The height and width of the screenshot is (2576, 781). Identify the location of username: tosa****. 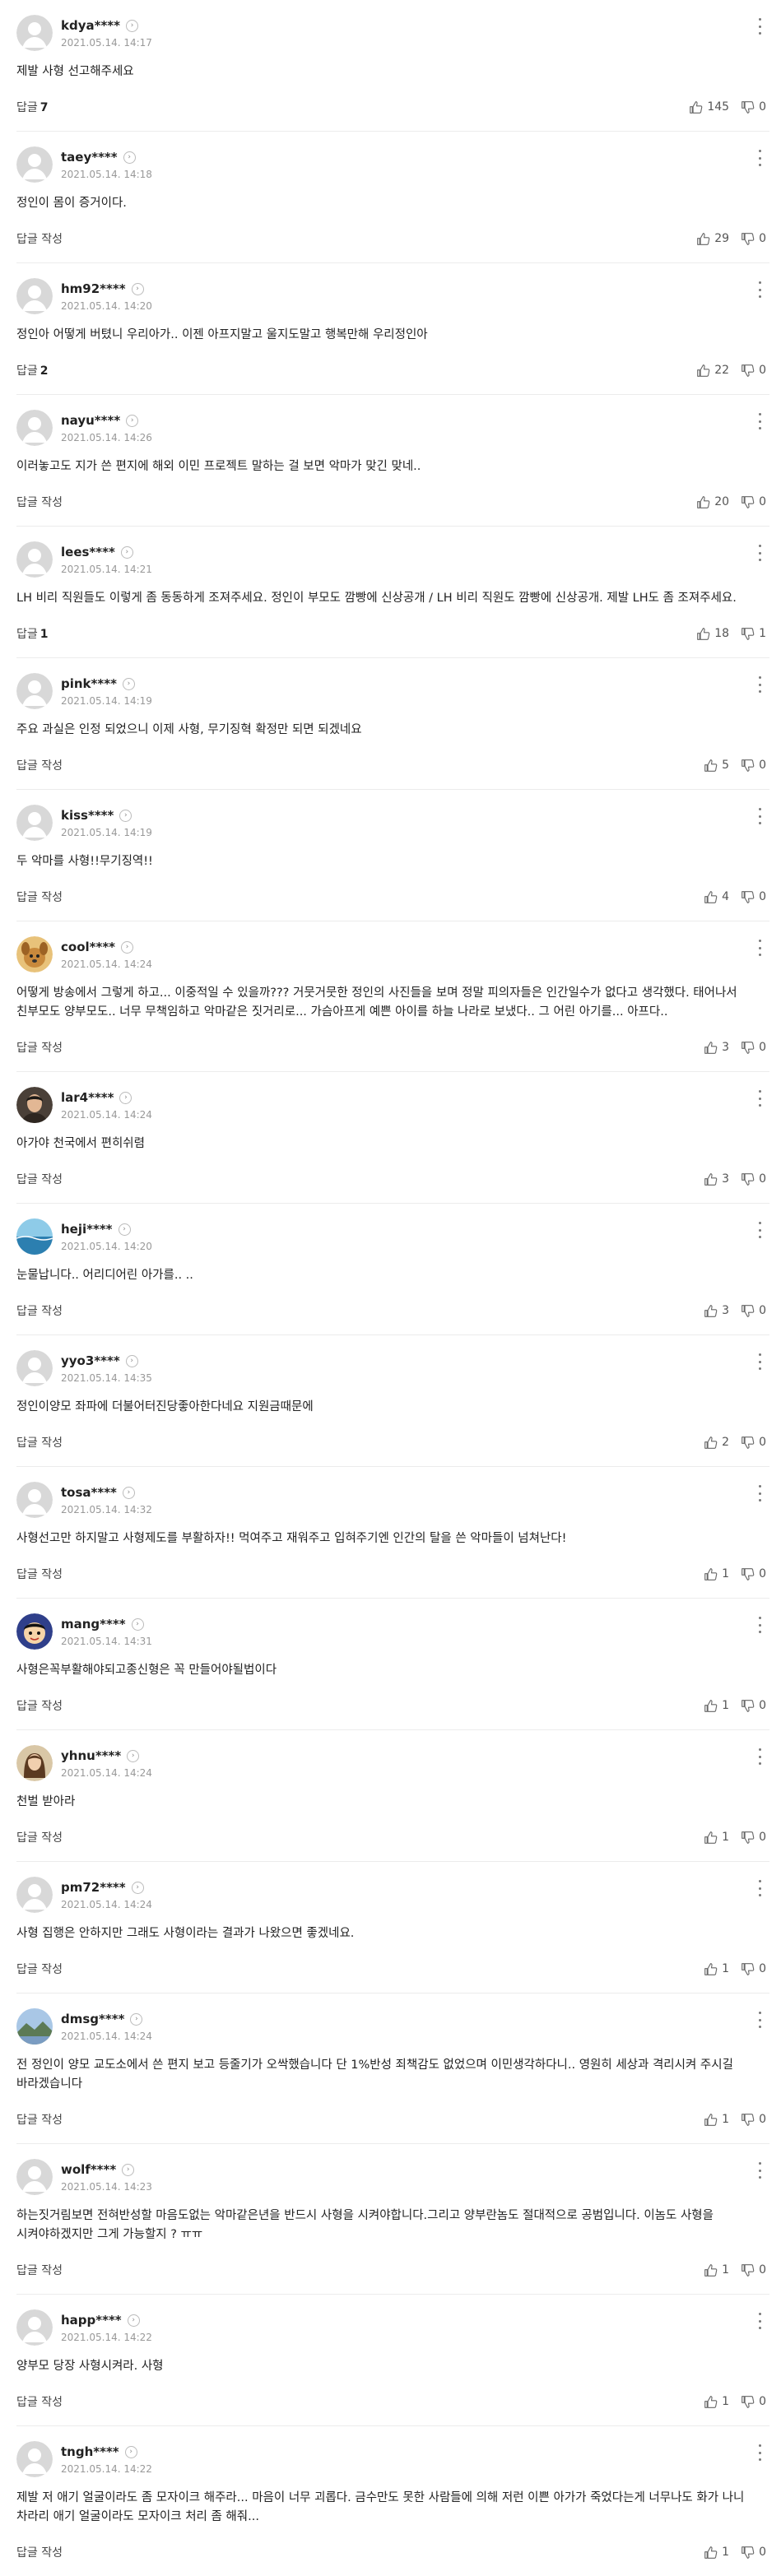
(89, 1492).